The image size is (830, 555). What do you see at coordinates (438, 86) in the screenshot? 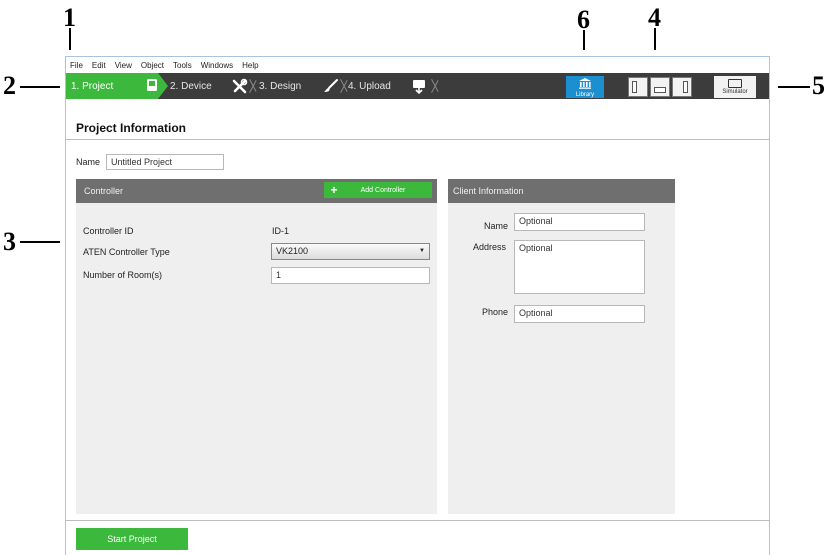
I see `step-separator` at bounding box center [438, 86].